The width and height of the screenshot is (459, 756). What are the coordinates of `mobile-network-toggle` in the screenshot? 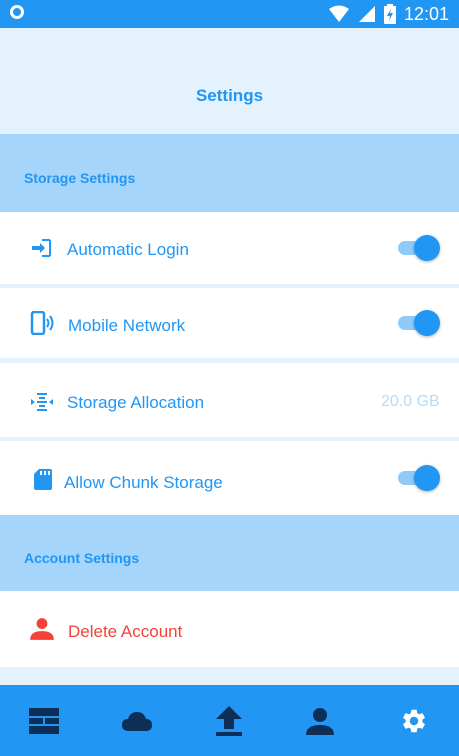 It's located at (419, 323).